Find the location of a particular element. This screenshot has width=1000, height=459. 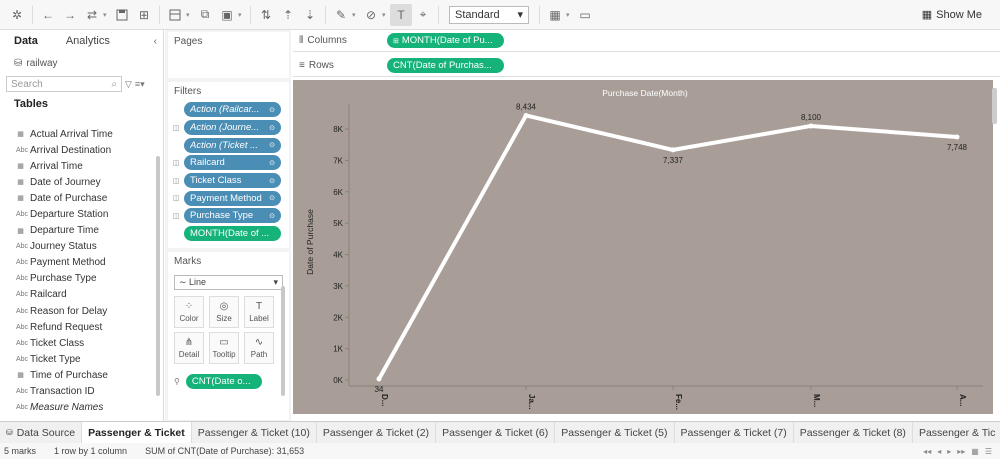

field-item: Abc Journey Status is located at coordinates (78, 247).